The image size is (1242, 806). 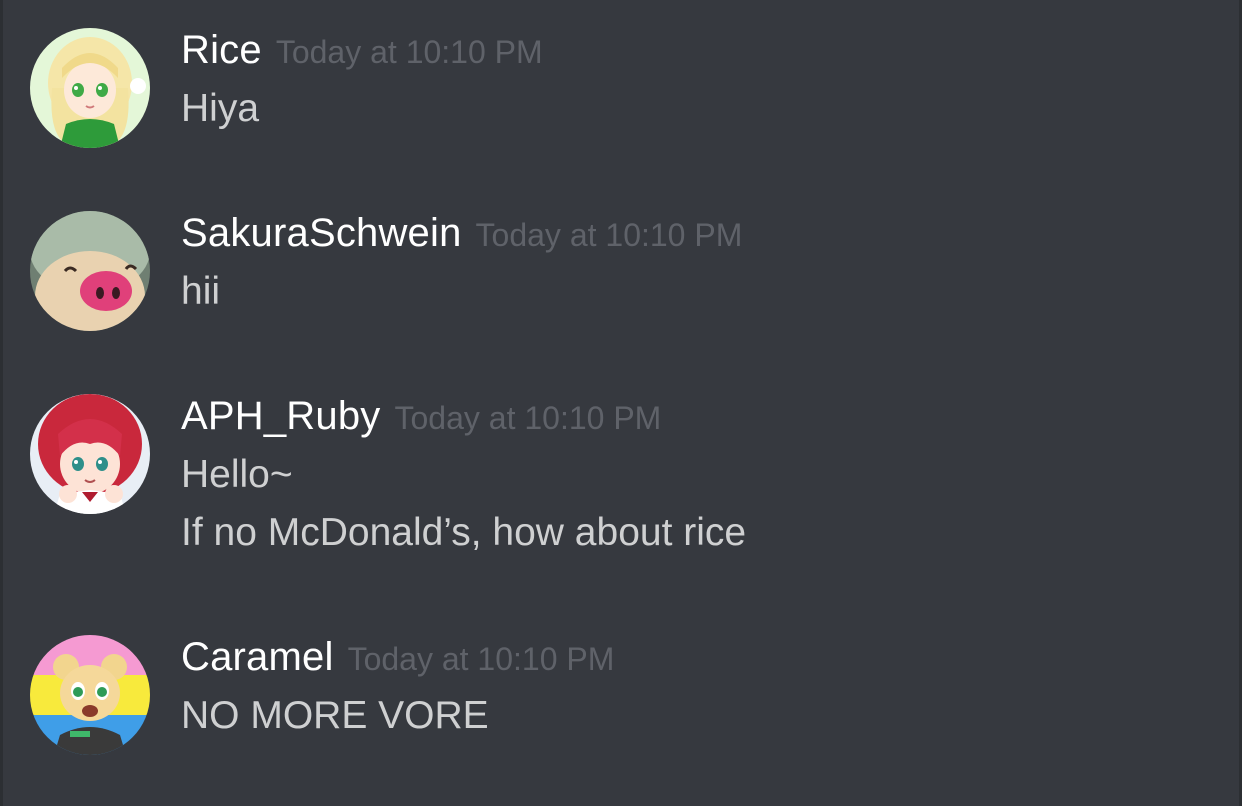 I want to click on message-header: SakuraSchwein Today at 10:10 PM, so click(x=461, y=237).